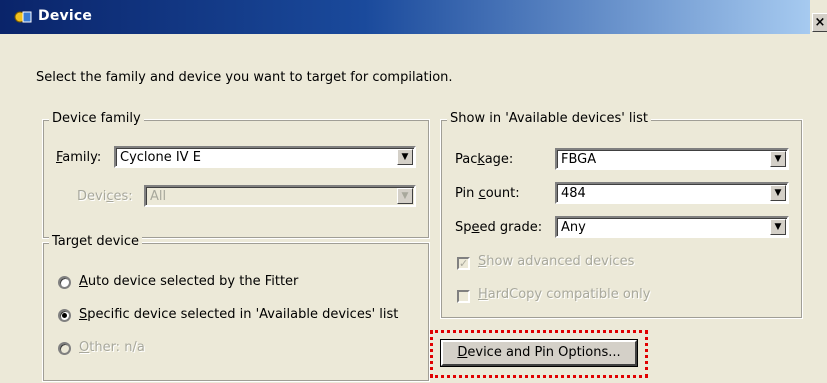 Image resolution: width=827 pixels, height=383 pixels. What do you see at coordinates (405, 17) in the screenshot?
I see `title-bar: Device` at bounding box center [405, 17].